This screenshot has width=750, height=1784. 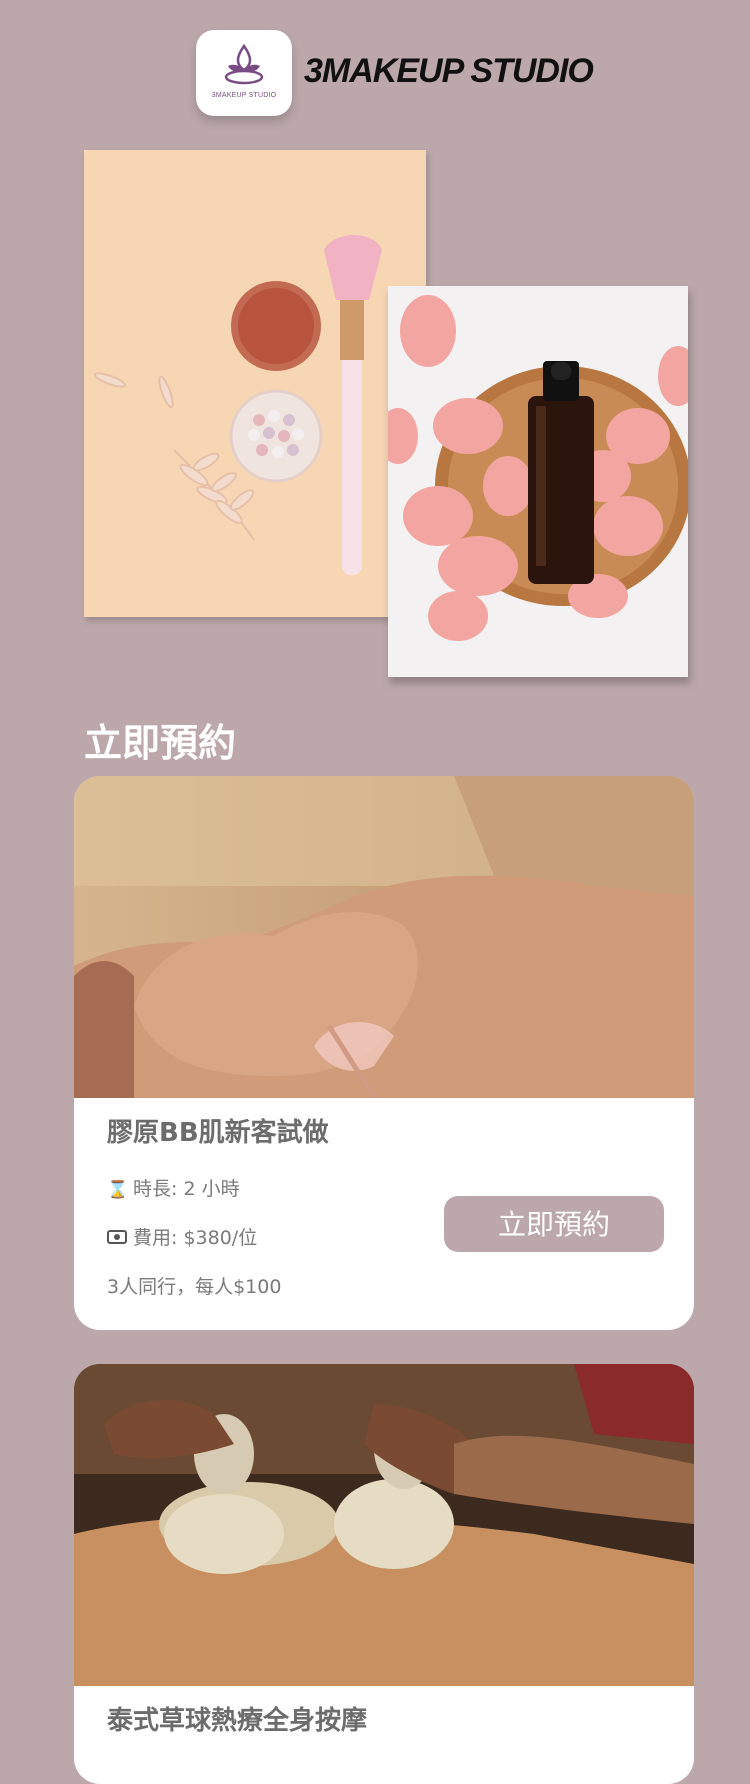 I want to click on service-title: 膠原BB肌新客試做, so click(x=218, y=1133).